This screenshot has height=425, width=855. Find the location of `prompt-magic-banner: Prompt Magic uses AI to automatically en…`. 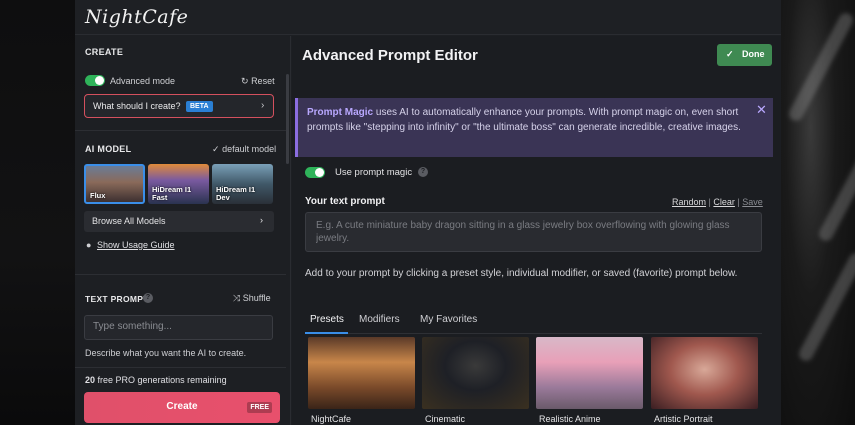

prompt-magic-banner: Prompt Magic uses AI to automatically en… is located at coordinates (534, 127).